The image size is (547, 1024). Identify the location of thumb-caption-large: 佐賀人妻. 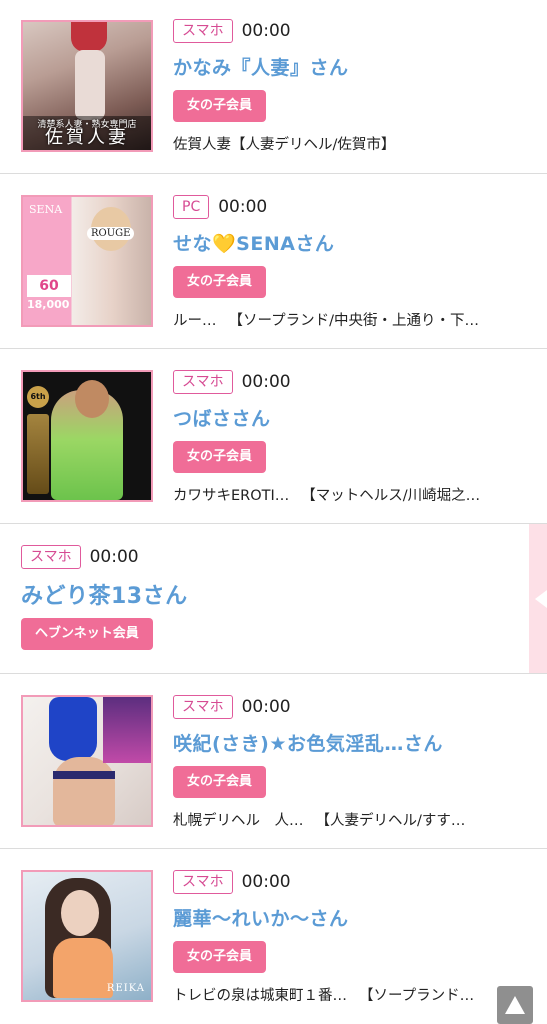
(87, 137).